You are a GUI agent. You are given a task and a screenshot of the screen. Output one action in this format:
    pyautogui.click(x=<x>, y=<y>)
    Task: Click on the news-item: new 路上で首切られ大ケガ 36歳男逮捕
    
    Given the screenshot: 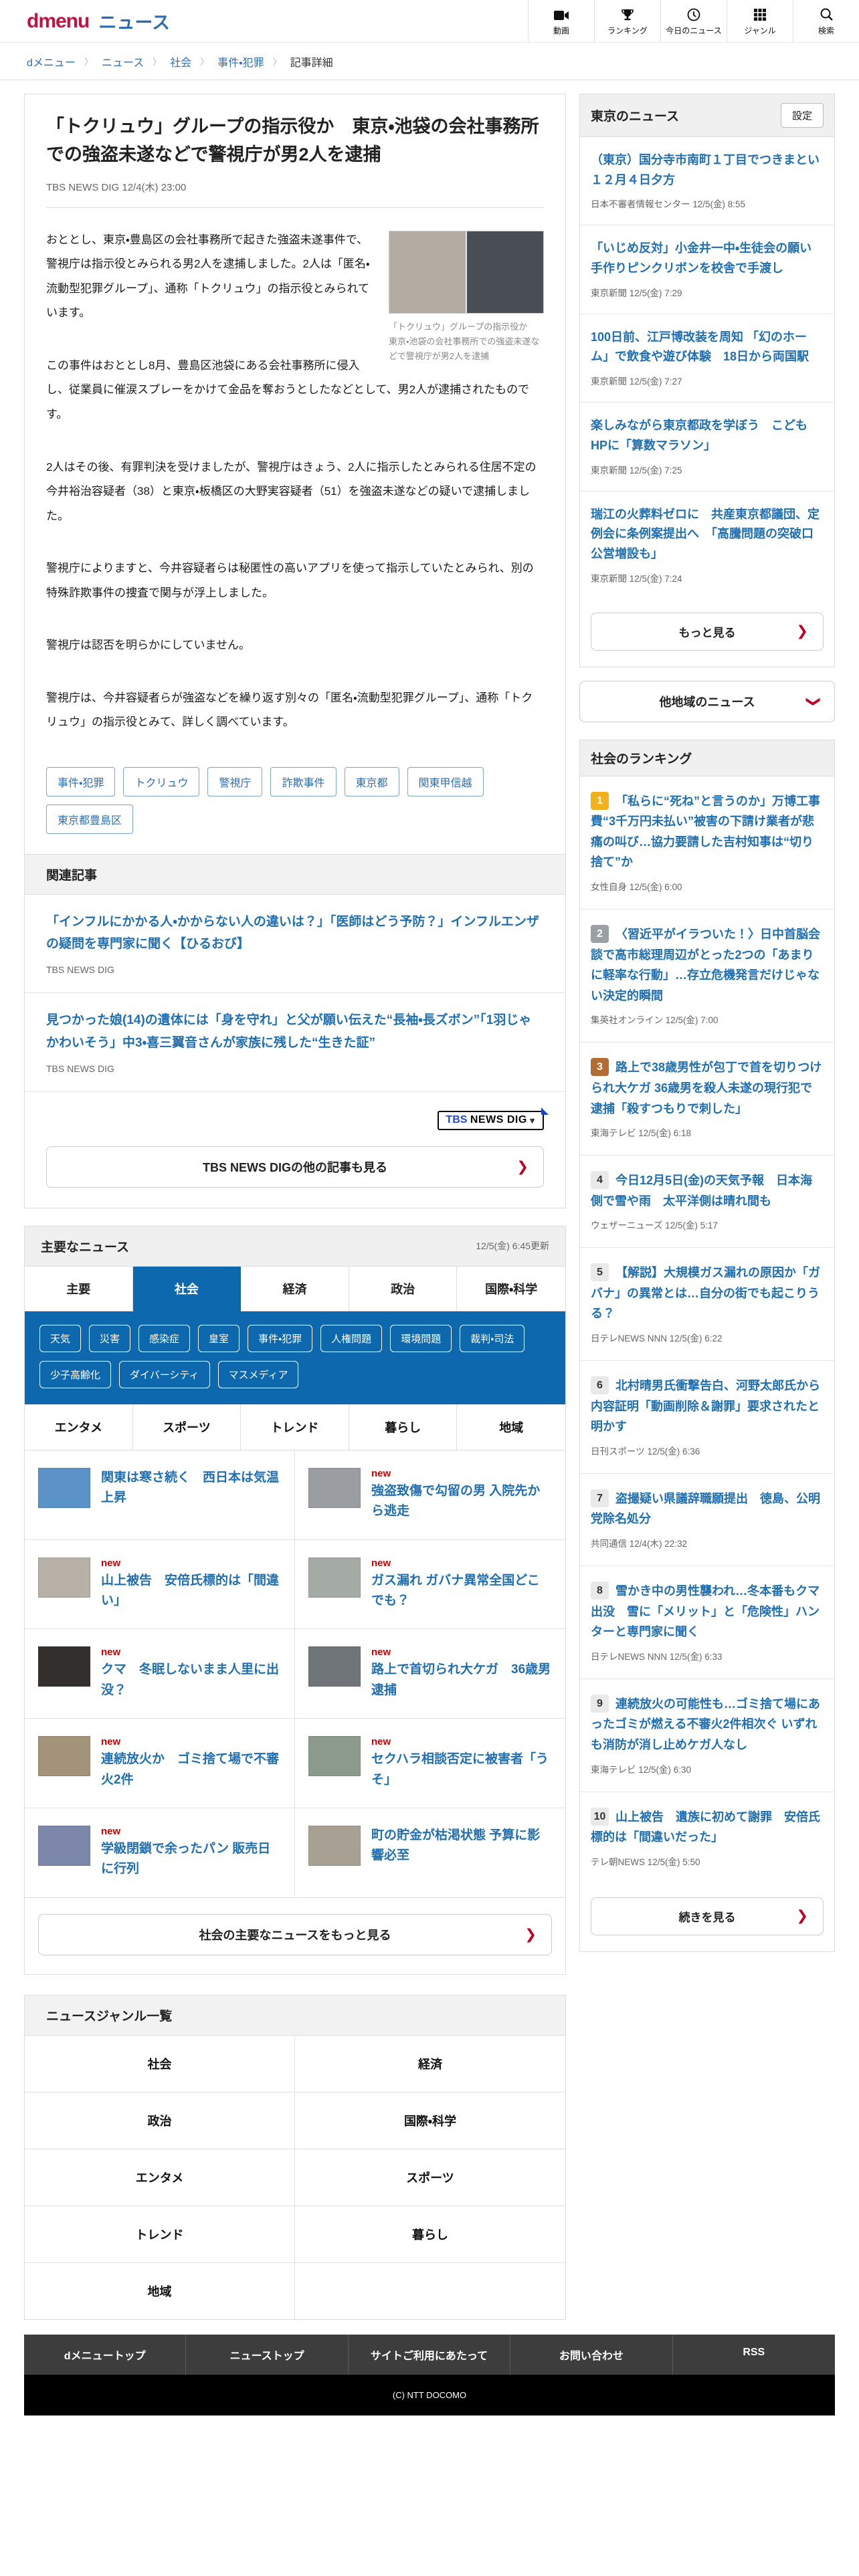 What is the action you would take?
    pyautogui.click(x=430, y=1674)
    